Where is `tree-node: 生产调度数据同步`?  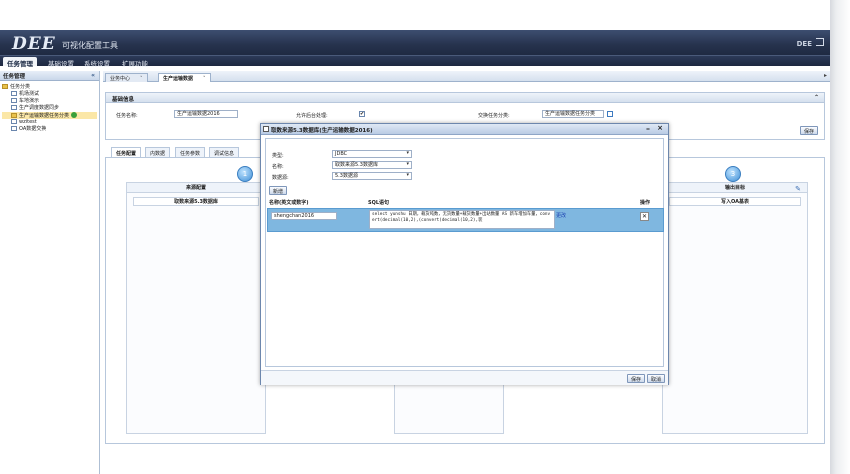
tree-node: 生产调度数据同步 is located at coordinates (49, 108).